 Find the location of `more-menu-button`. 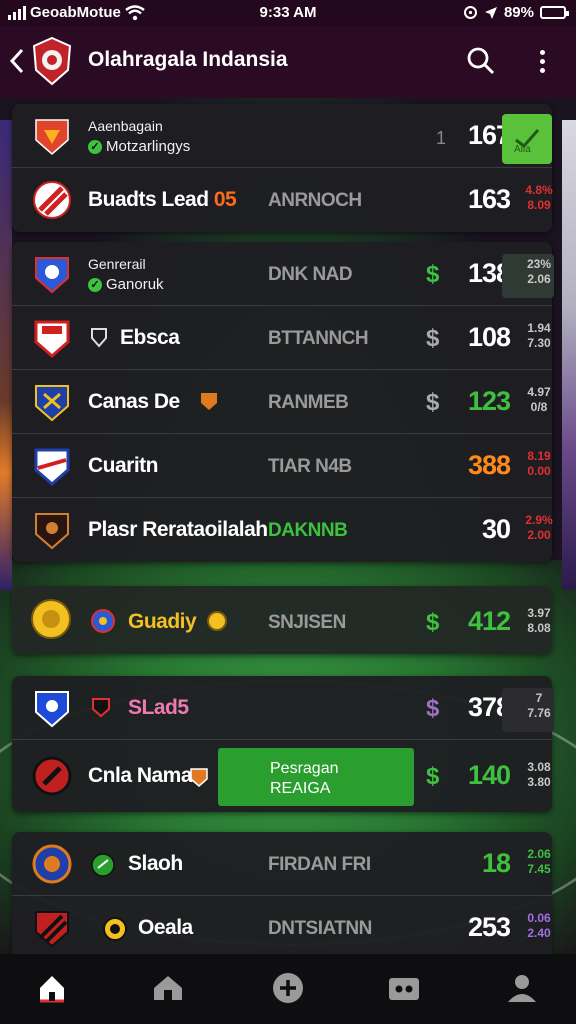

more-menu-button is located at coordinates (542, 61).